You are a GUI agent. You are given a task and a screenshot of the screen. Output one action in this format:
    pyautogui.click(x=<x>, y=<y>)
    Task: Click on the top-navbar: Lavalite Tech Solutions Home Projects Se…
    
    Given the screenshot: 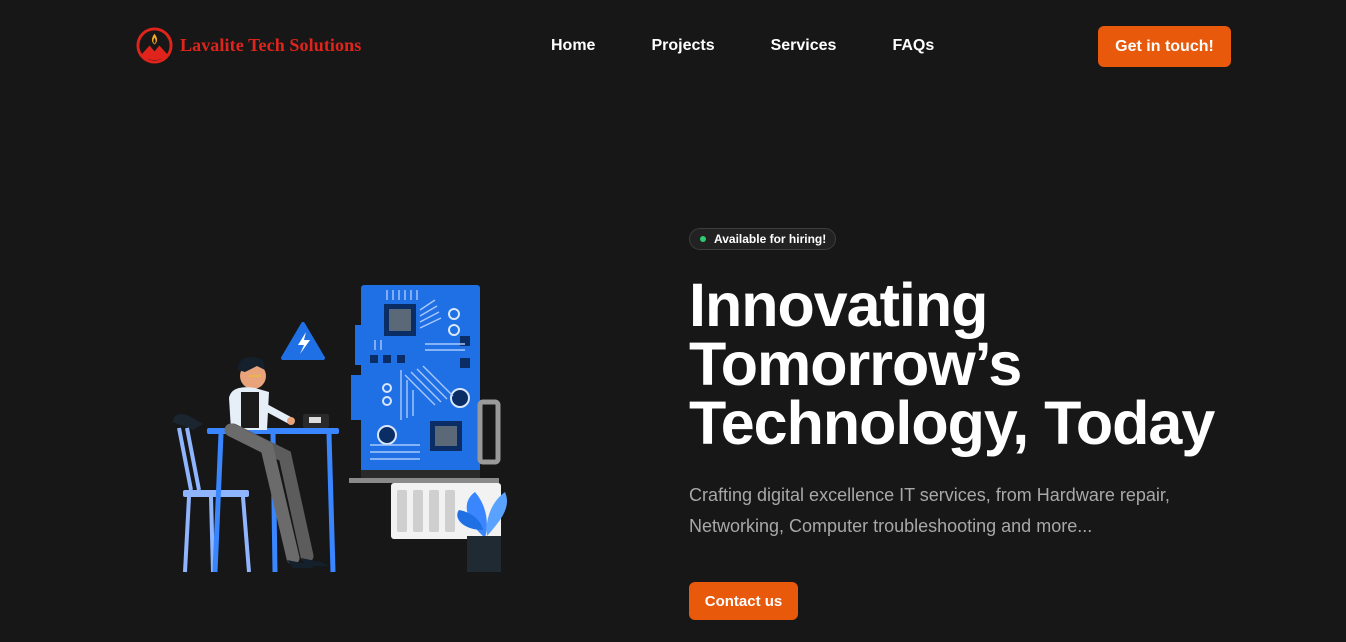 What is the action you would take?
    pyautogui.click(x=673, y=46)
    